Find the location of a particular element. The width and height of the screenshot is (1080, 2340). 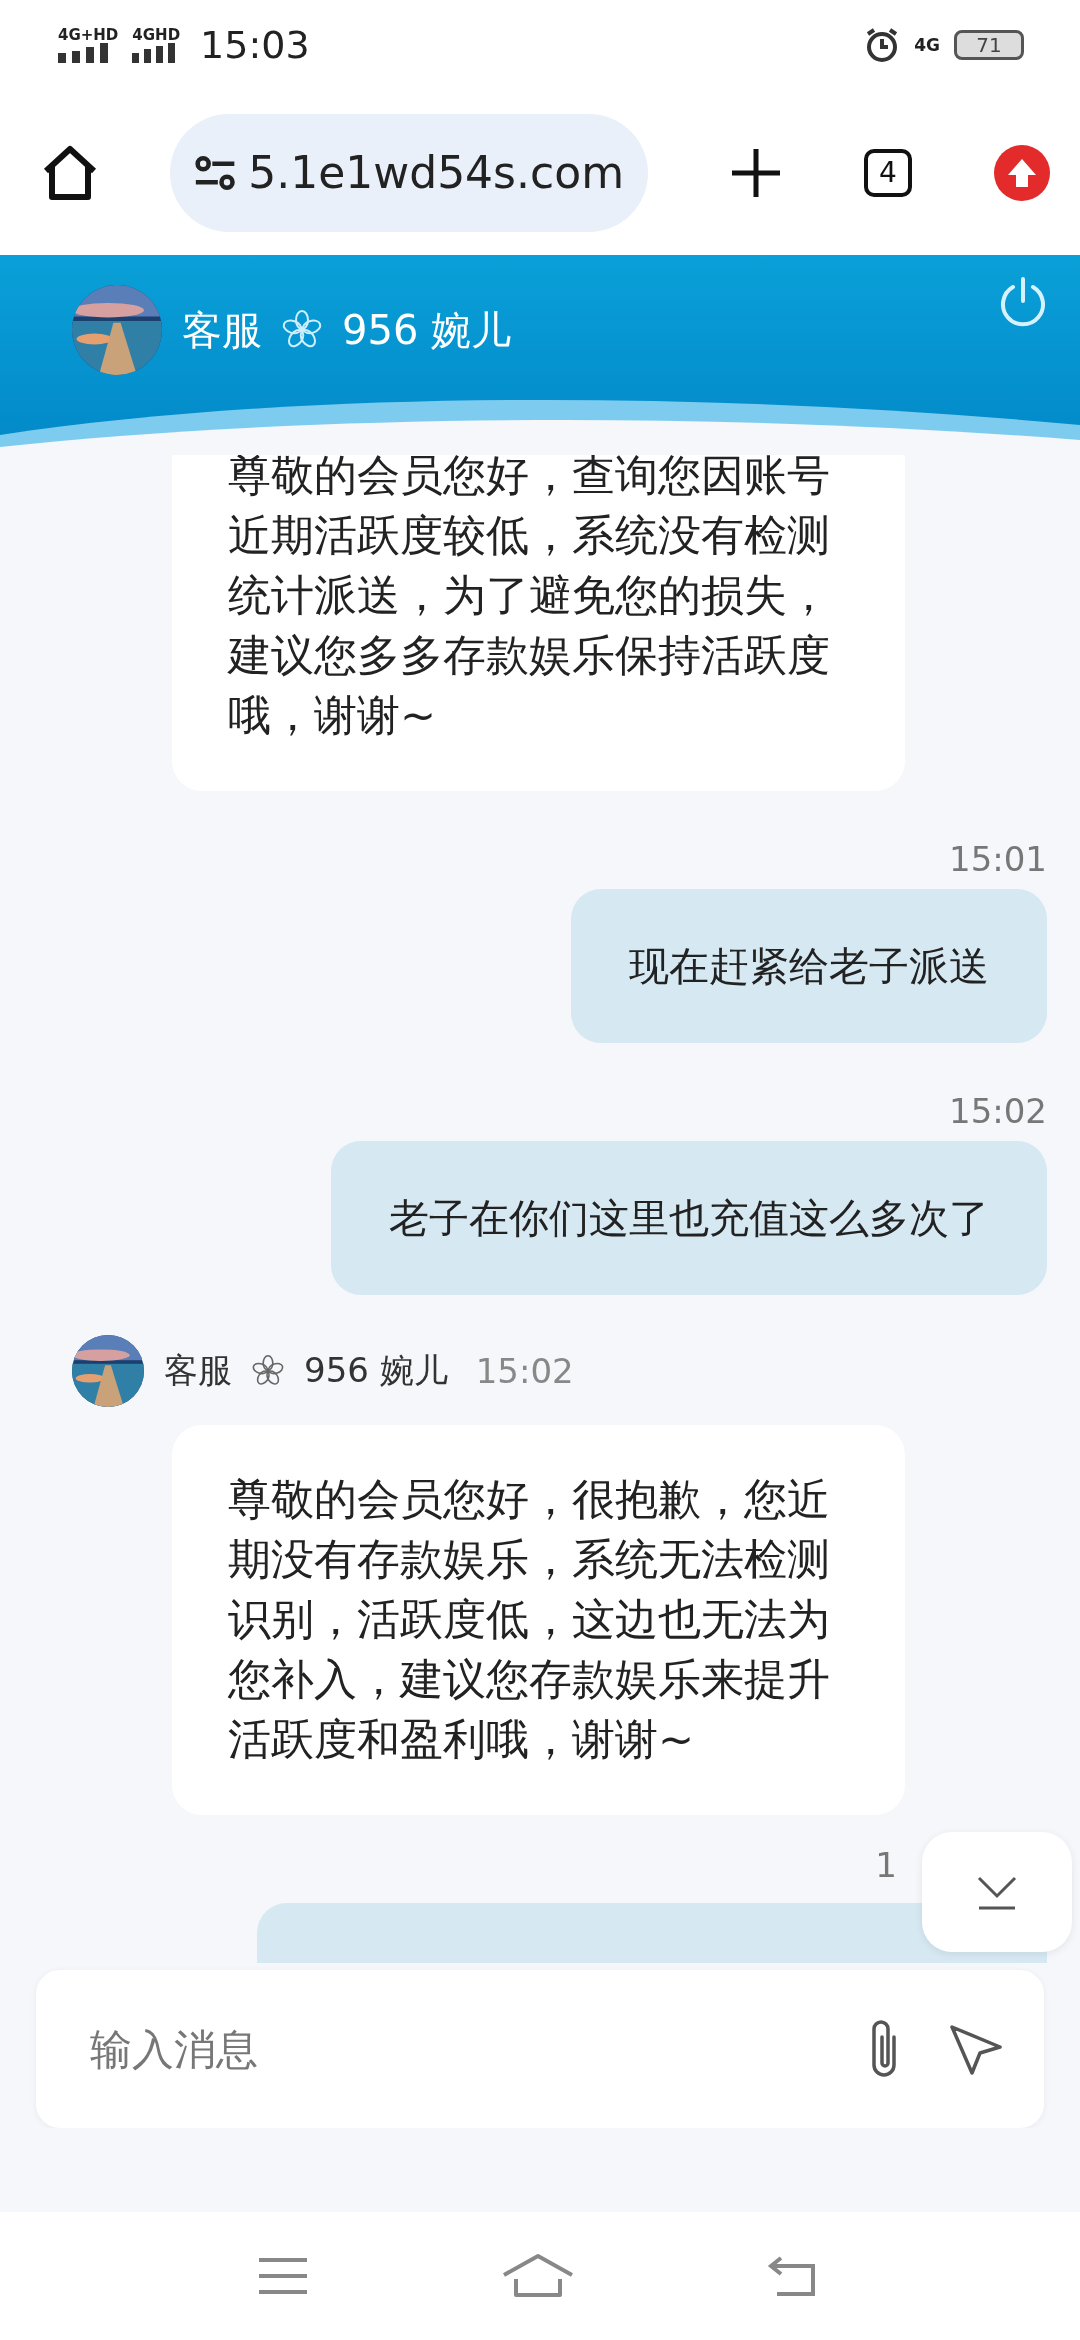

network-label: 4G+HD is located at coordinates (88, 35).